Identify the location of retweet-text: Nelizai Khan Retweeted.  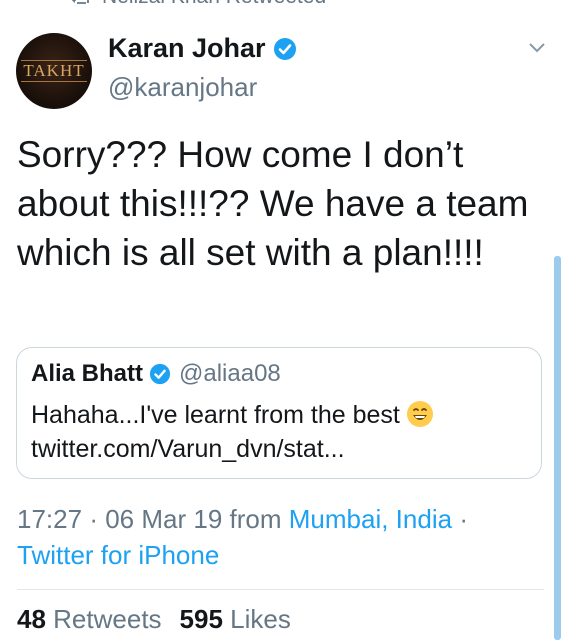
(214, 4).